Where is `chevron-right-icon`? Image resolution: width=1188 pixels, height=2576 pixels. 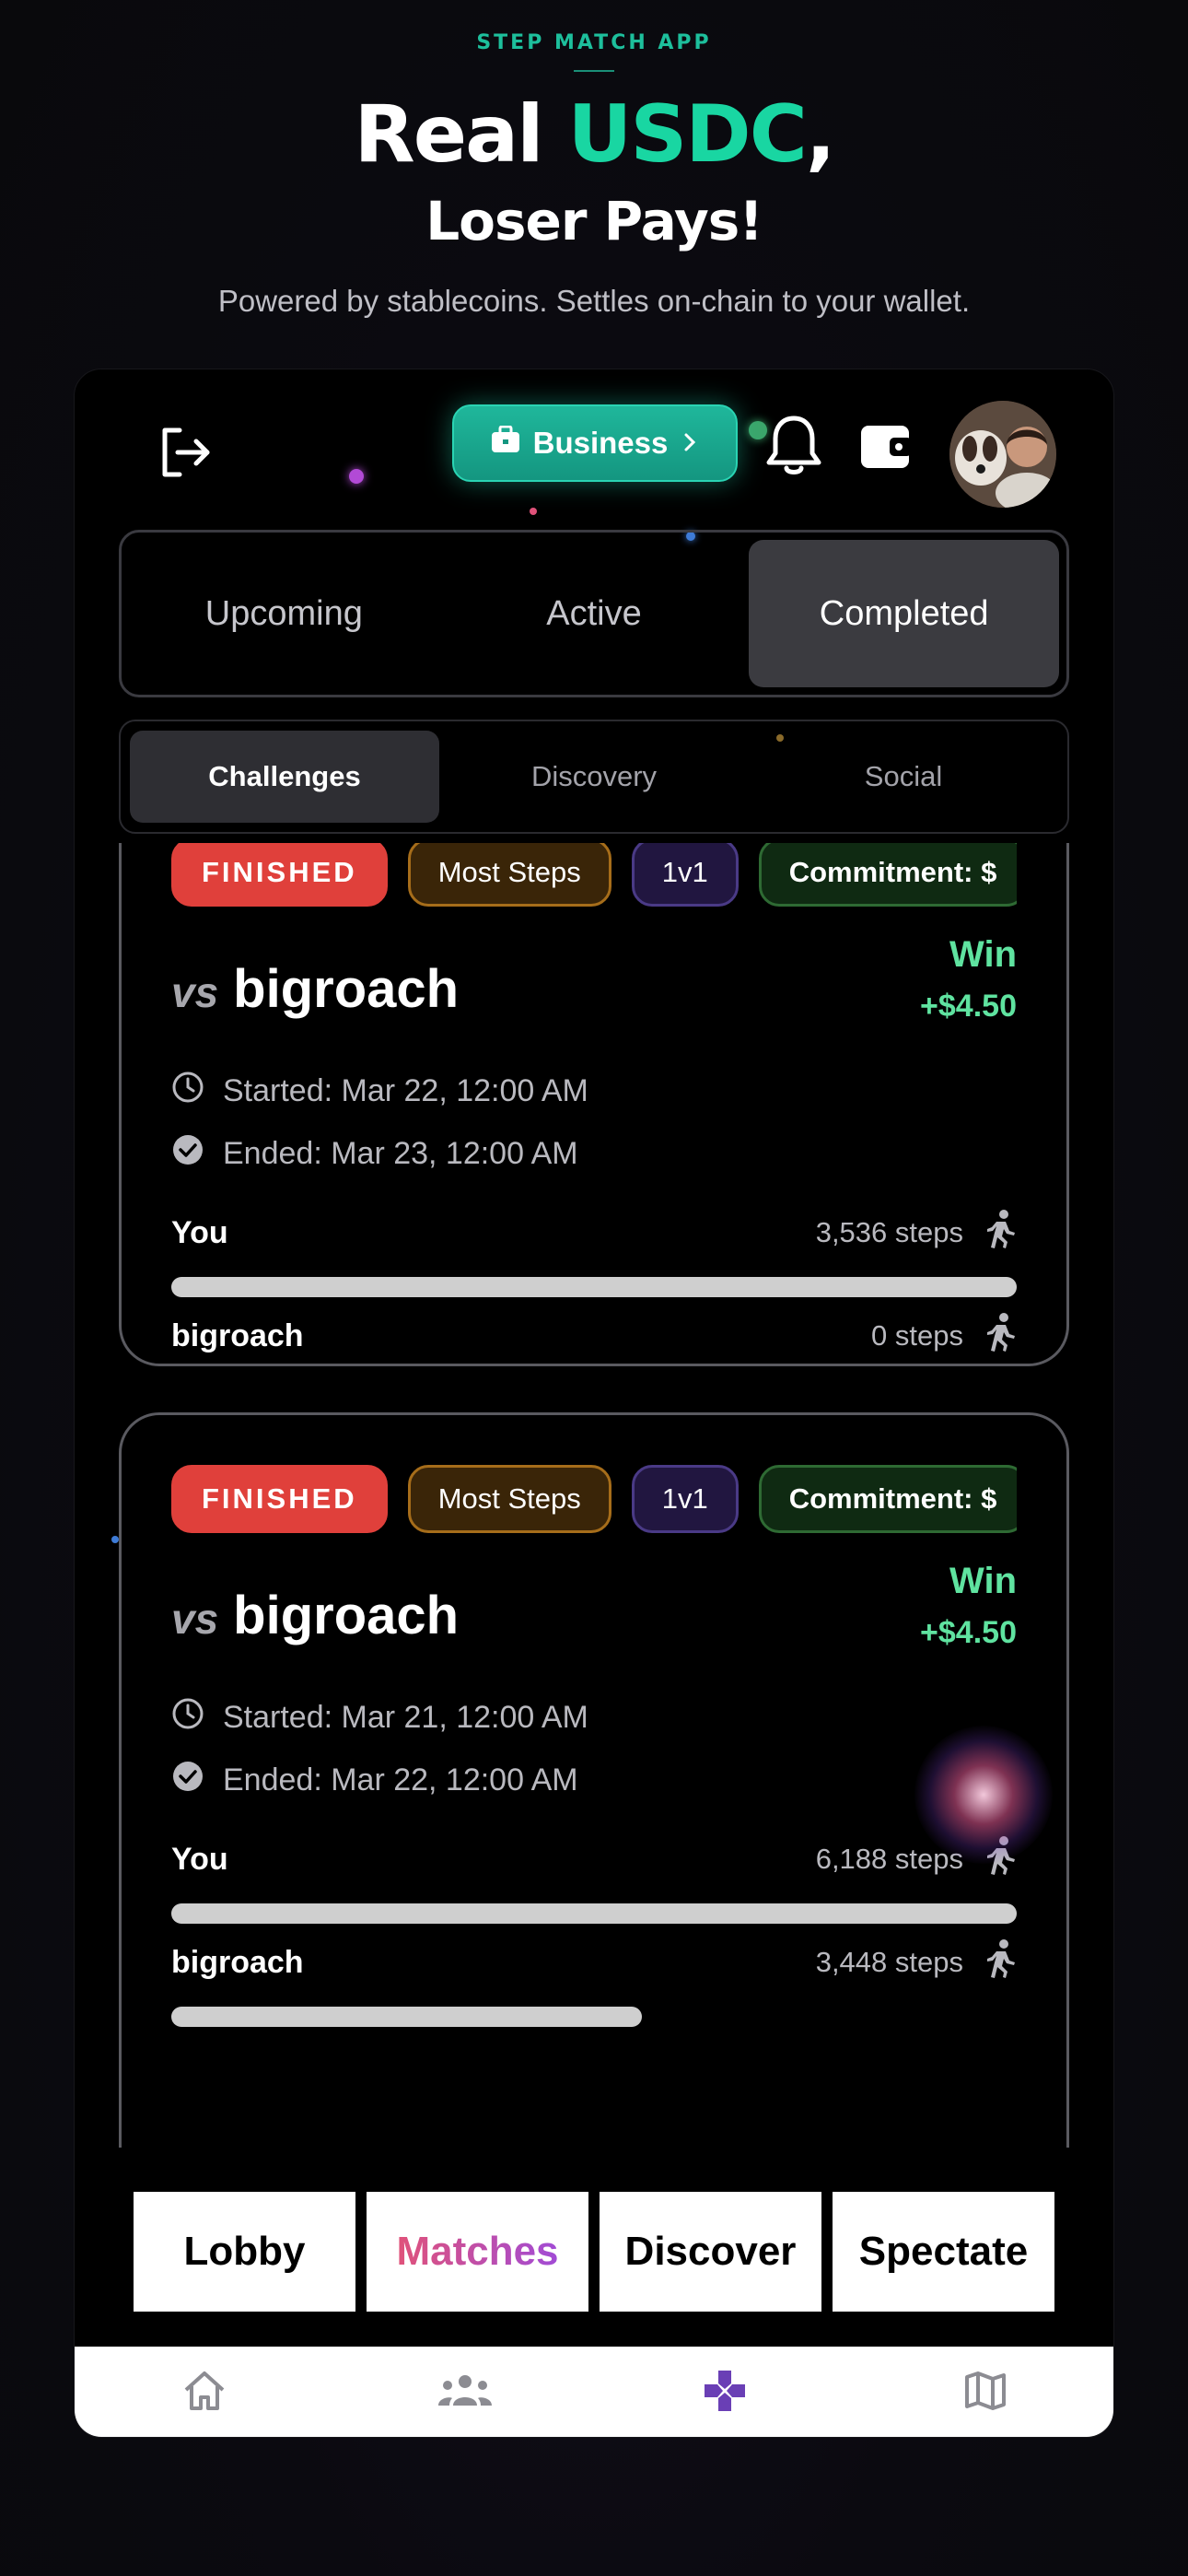 chevron-right-icon is located at coordinates (690, 443).